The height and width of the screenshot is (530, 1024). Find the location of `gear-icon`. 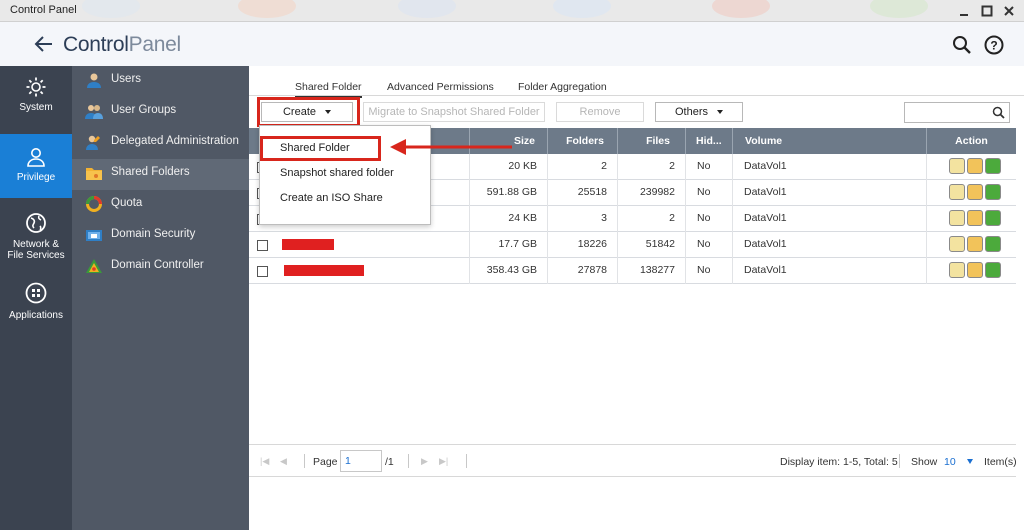

gear-icon is located at coordinates (36, 87).